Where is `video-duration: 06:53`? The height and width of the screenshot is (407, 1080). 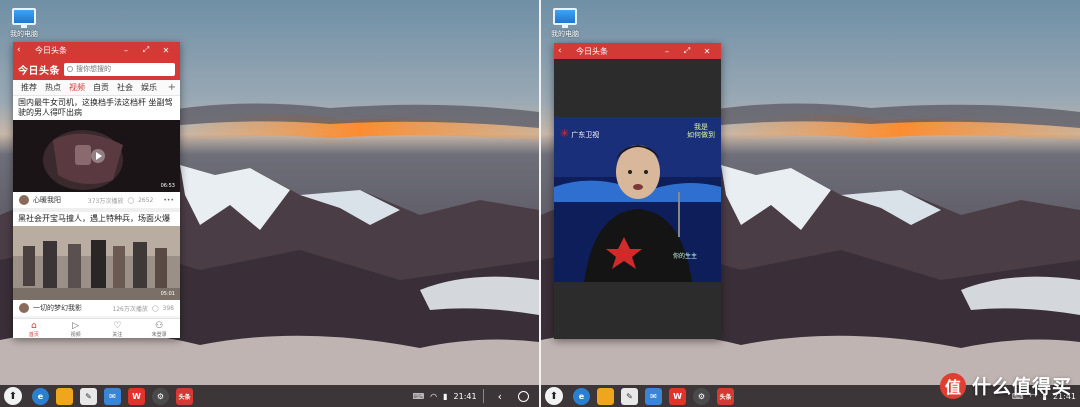
video-duration: 06:53 is located at coordinates (167, 186).